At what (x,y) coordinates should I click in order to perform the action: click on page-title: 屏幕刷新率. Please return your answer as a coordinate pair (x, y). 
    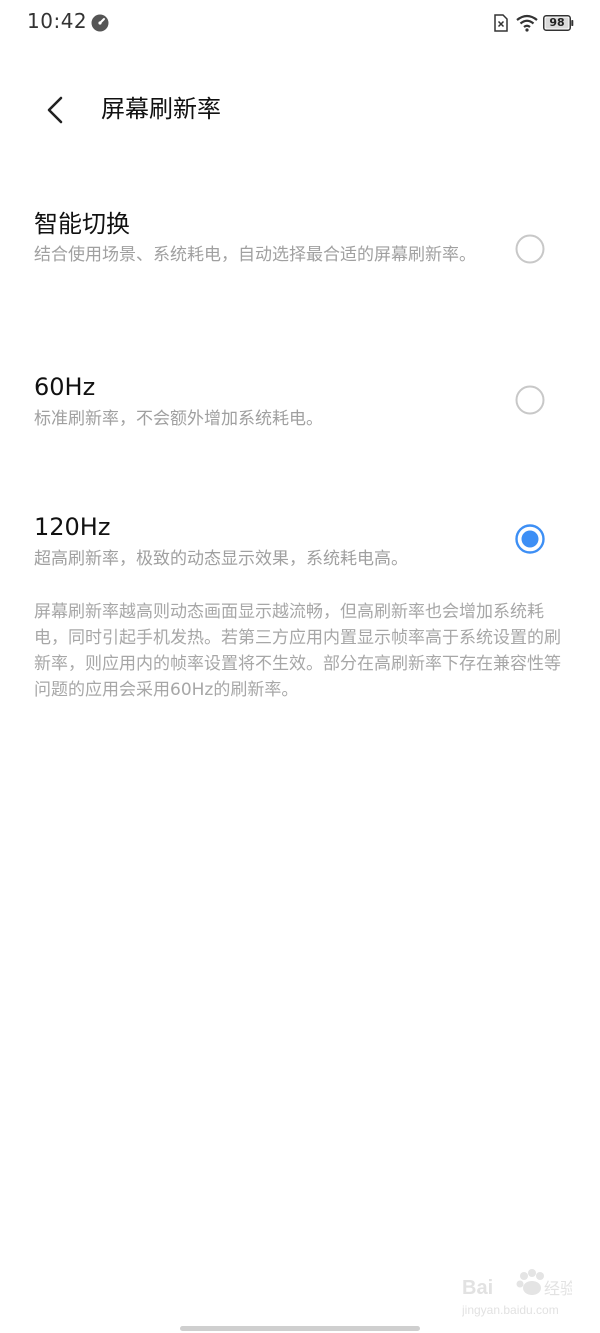
    Looking at the image, I should click on (161, 109).